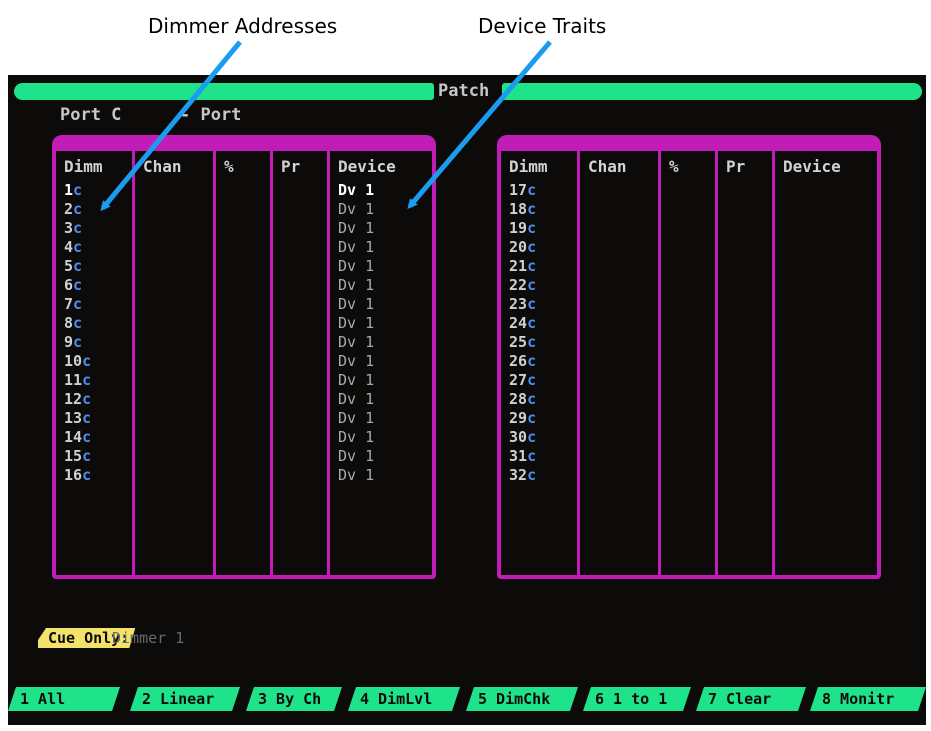 This screenshot has width=931, height=731. What do you see at coordinates (77, 437) in the screenshot?
I see `dimmer-address-cell: 14c` at bounding box center [77, 437].